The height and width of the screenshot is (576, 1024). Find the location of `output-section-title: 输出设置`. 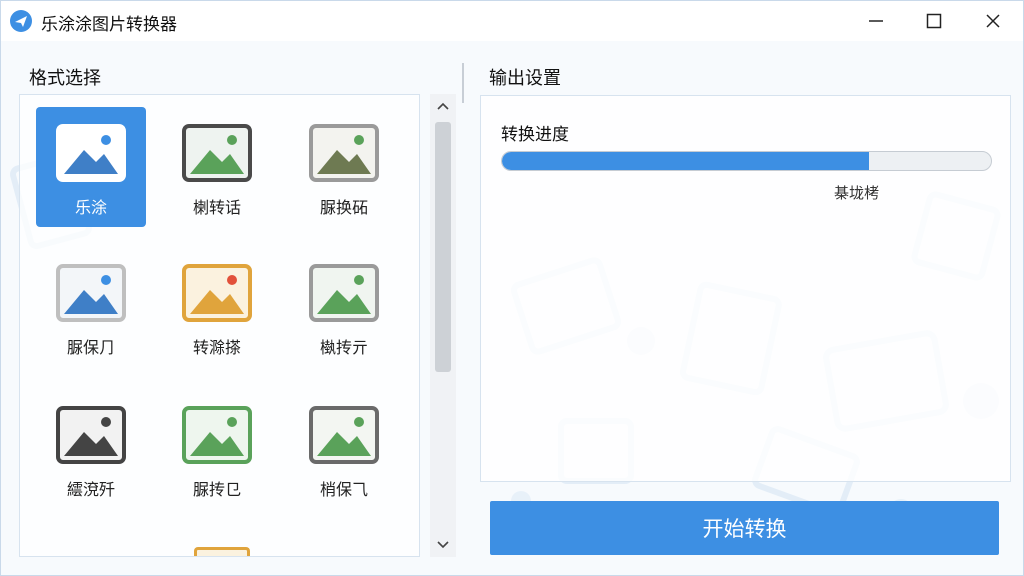

output-section-title: 输出设置 is located at coordinates (525, 78).